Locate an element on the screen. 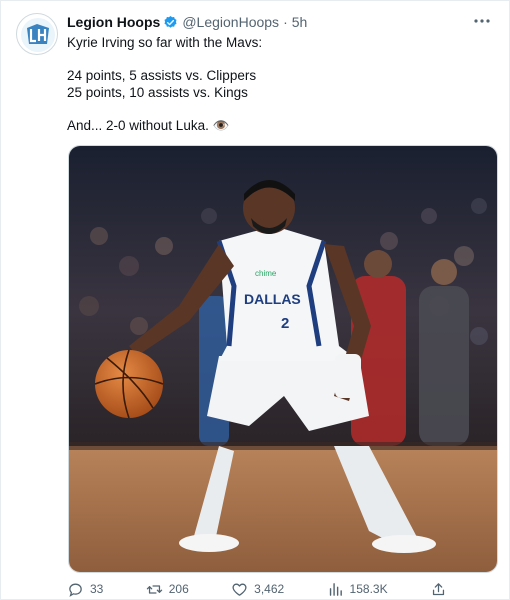 The height and width of the screenshot is (600, 510). like-button: 3,462 is located at coordinates (257, 589).